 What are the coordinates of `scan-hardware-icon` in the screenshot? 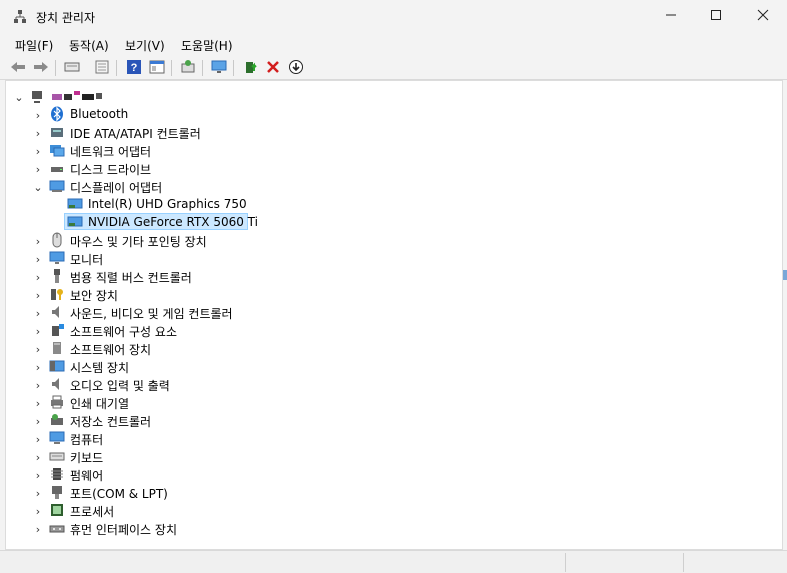 It's located at (188, 68).